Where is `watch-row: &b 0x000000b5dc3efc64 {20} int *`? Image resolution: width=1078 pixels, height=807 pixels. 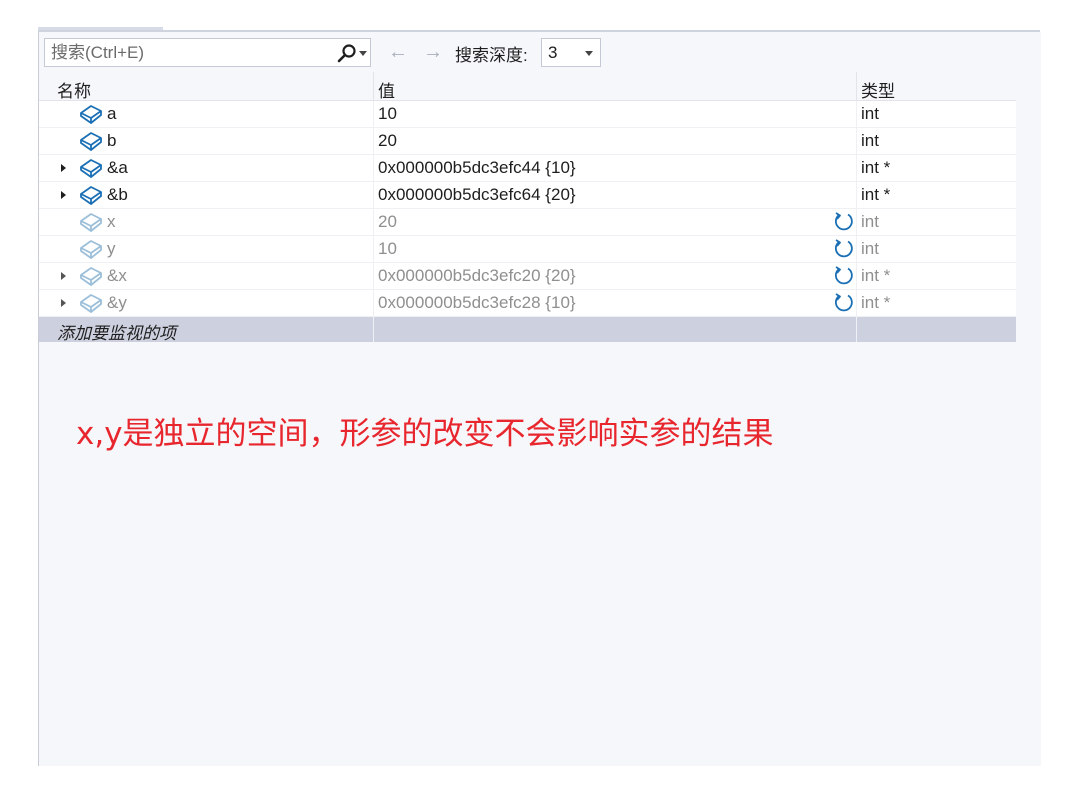
watch-row: &b 0x000000b5dc3efc64 {20} int * is located at coordinates (527, 195).